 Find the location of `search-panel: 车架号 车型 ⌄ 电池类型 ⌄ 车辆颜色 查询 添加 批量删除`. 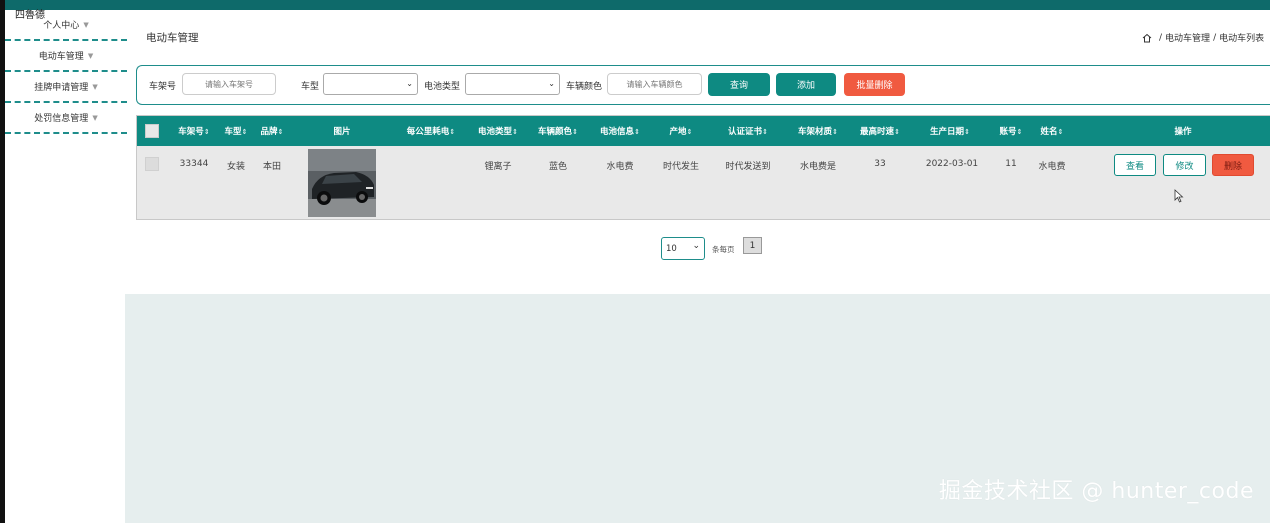

search-panel: 车架号 车型 ⌄ 电池类型 ⌄ 车辆颜色 查询 添加 批量删除 is located at coordinates (703, 85).